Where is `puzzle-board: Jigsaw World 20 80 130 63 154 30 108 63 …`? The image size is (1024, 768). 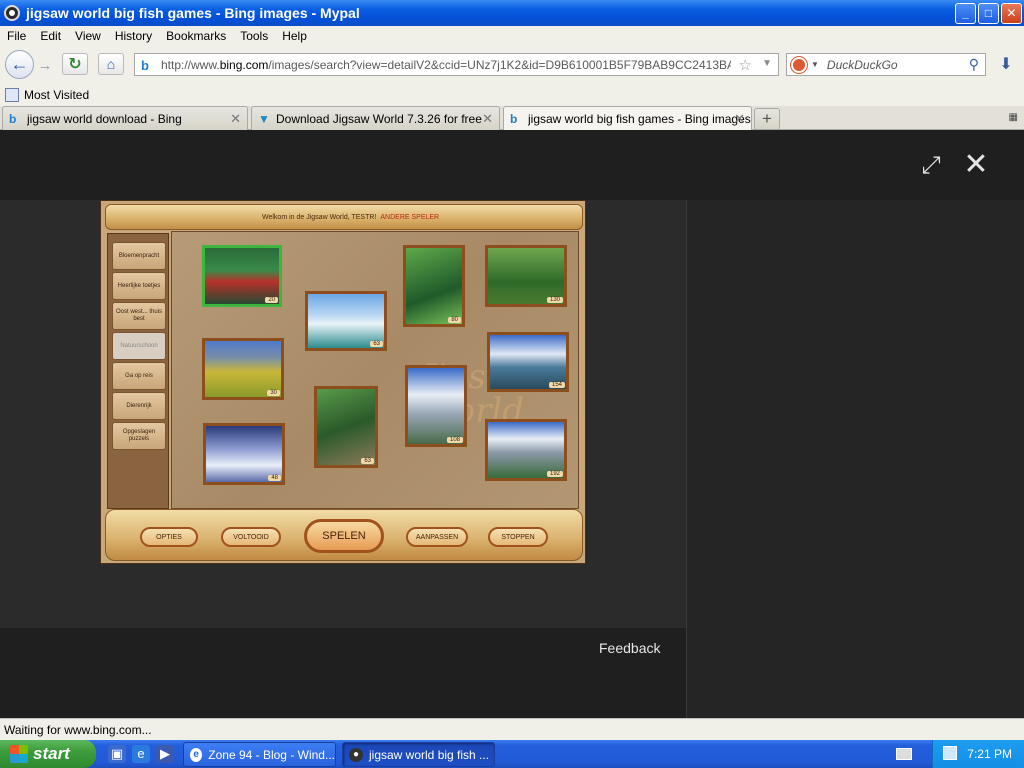 puzzle-board: Jigsaw World 20 80 130 63 154 30 108 63 … is located at coordinates (375, 370).